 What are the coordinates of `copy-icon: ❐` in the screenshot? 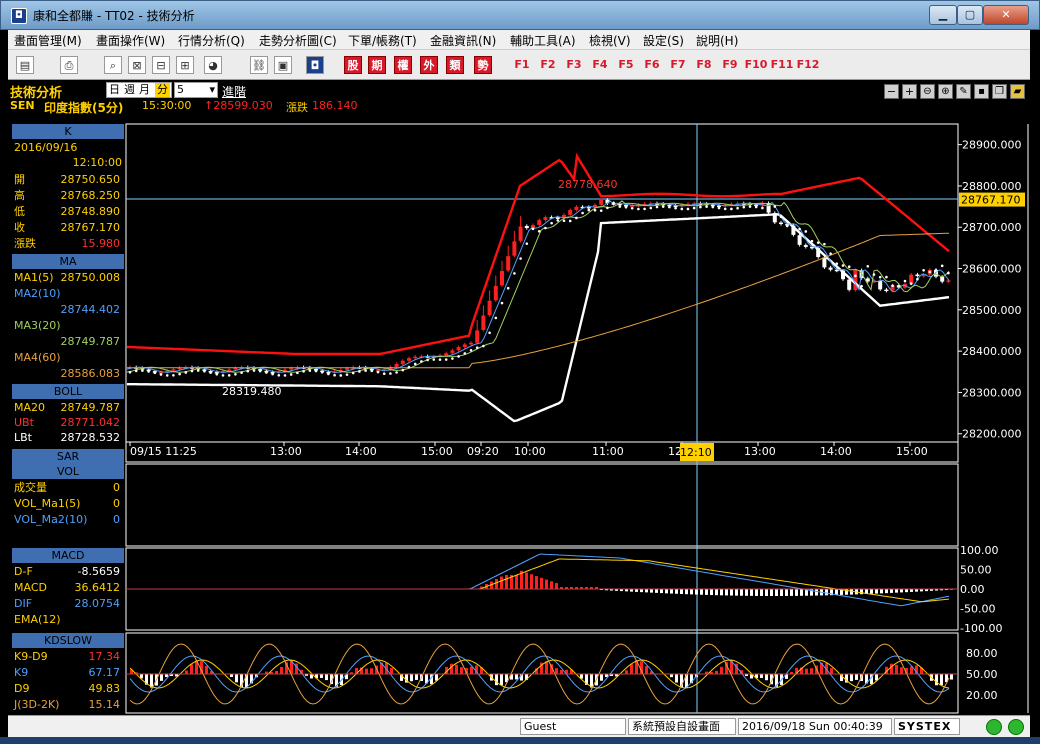 It's located at (999, 91).